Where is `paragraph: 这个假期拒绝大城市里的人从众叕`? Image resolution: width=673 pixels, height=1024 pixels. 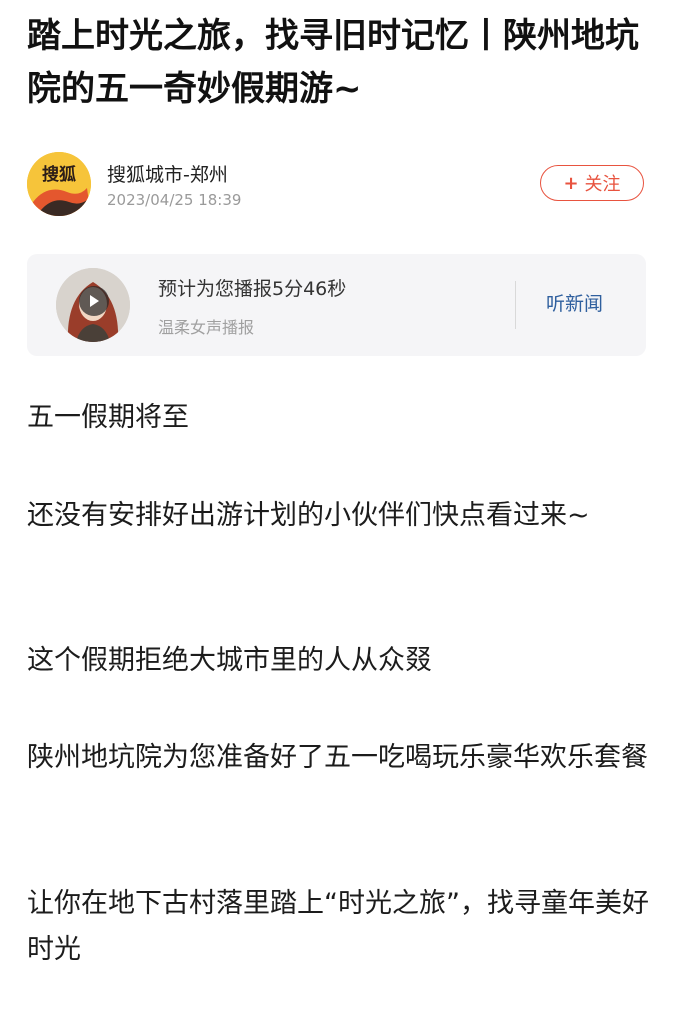 paragraph: 这个假期拒绝大城市里的人从众叕 is located at coordinates (229, 660).